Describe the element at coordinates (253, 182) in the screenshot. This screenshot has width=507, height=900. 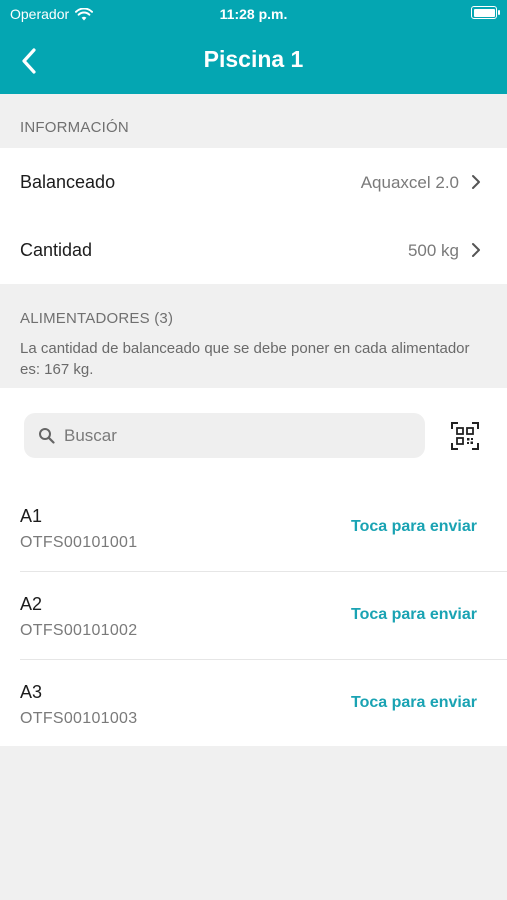
I see `row-balanceado: Balanceado Aquaxcel 2.0` at that location.